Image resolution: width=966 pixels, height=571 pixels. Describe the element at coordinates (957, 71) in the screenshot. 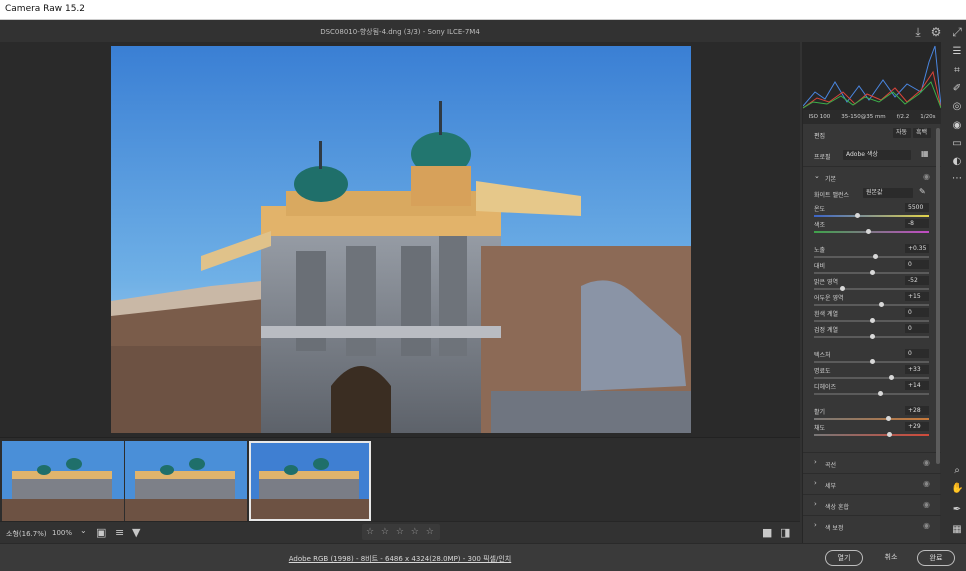

I see `crop-icon: ⌗` at that location.